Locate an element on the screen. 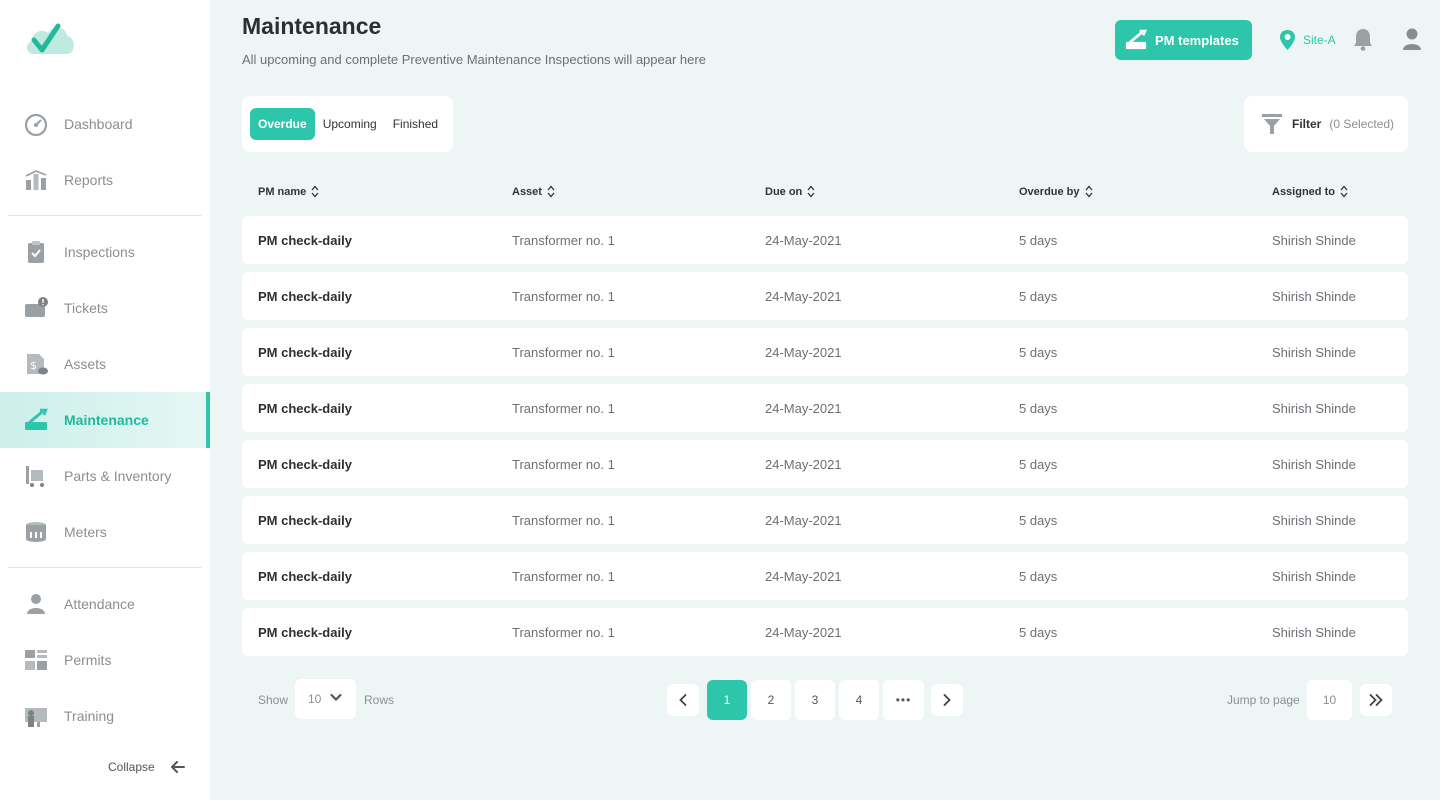  column-header-pm-name: PM name is located at coordinates (288, 191).